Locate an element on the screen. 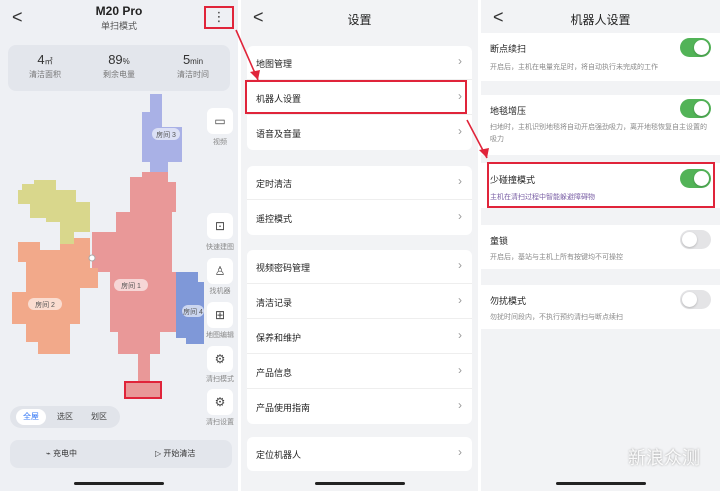  watermark: 新浪众测 is located at coordinates (664, 458).